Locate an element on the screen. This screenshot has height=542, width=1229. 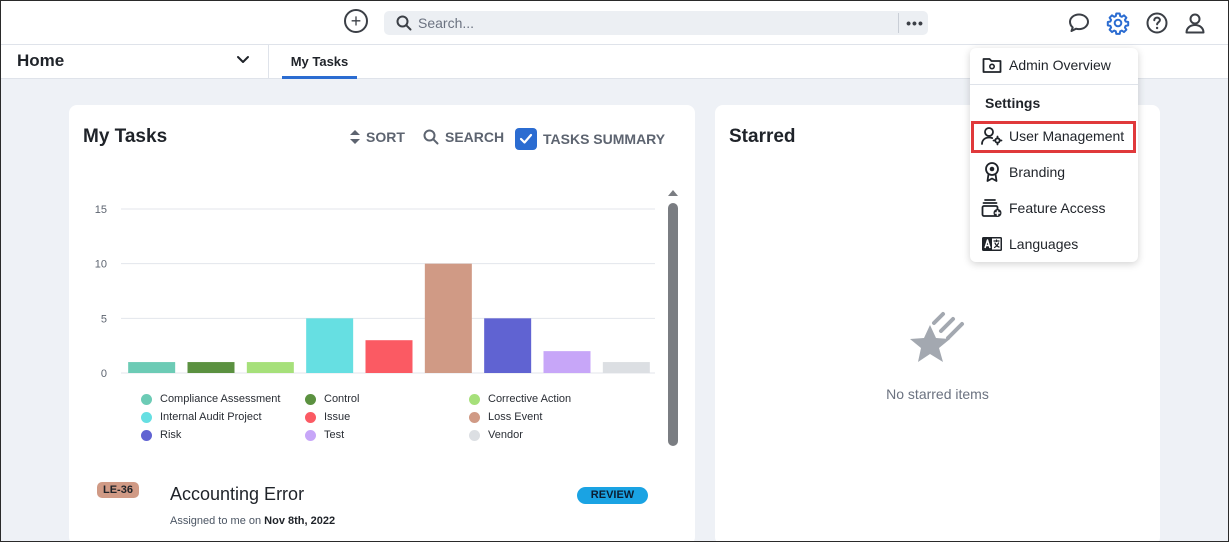
admin-folder-icon is located at coordinates (992, 65).